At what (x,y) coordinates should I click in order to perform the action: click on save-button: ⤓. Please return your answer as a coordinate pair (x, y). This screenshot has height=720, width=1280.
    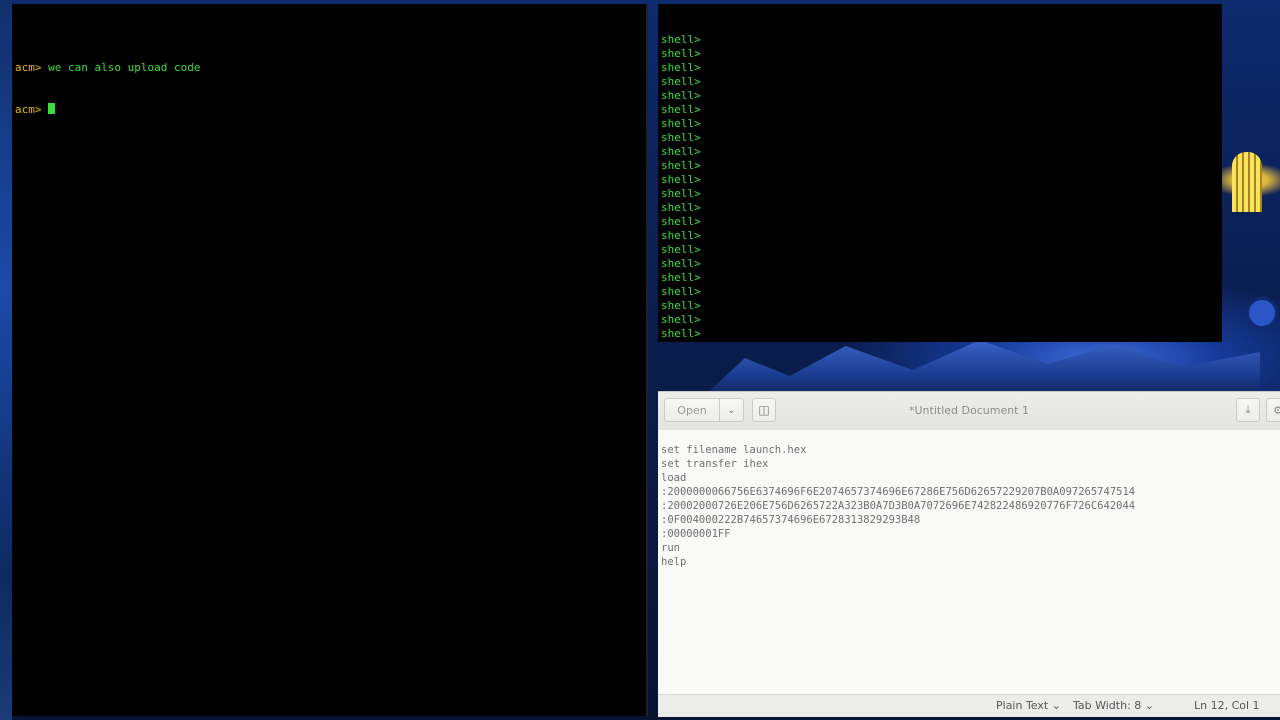
    Looking at the image, I should click on (1248, 410).